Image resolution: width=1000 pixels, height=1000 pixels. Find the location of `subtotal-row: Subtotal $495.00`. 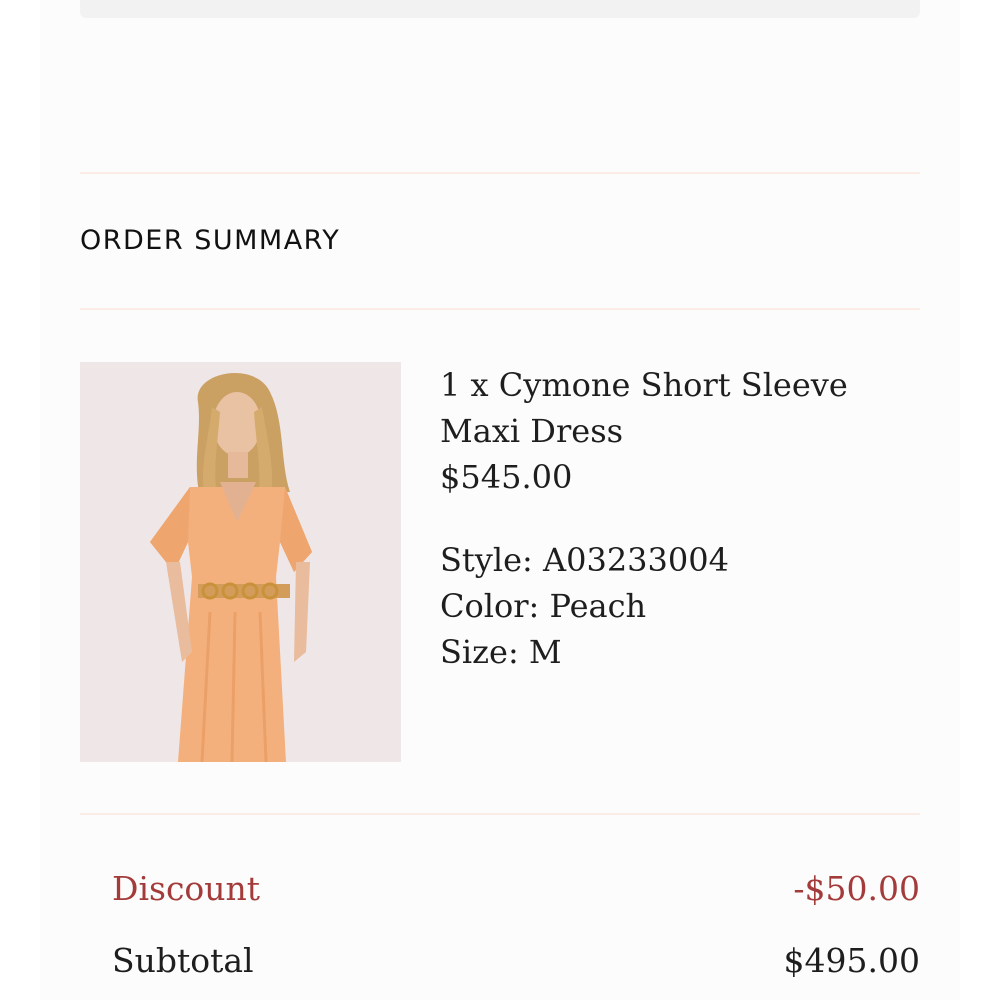

subtotal-row: Subtotal $495.00 is located at coordinates (516, 961).